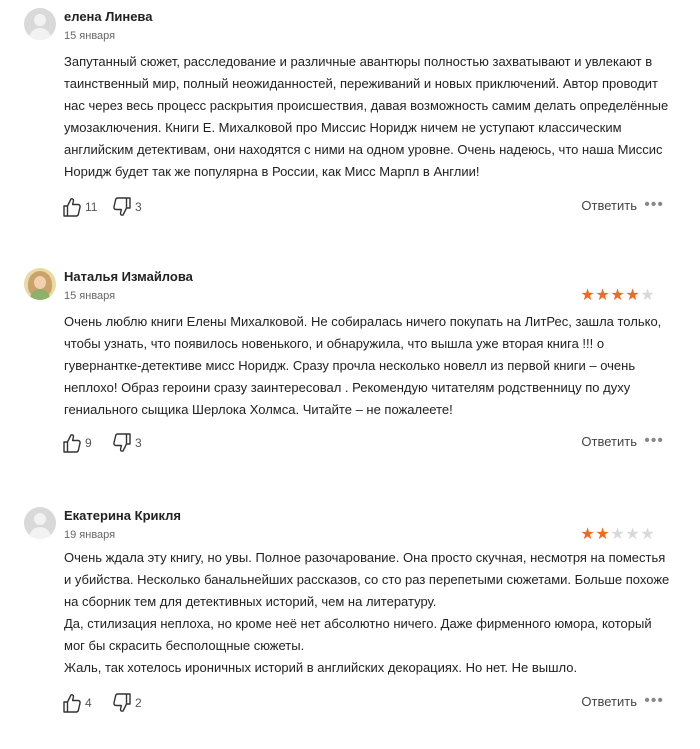 The height and width of the screenshot is (749, 700). Describe the element at coordinates (367, 443) in the screenshot. I see `review-actions: 9 3 Ответить •••` at that location.